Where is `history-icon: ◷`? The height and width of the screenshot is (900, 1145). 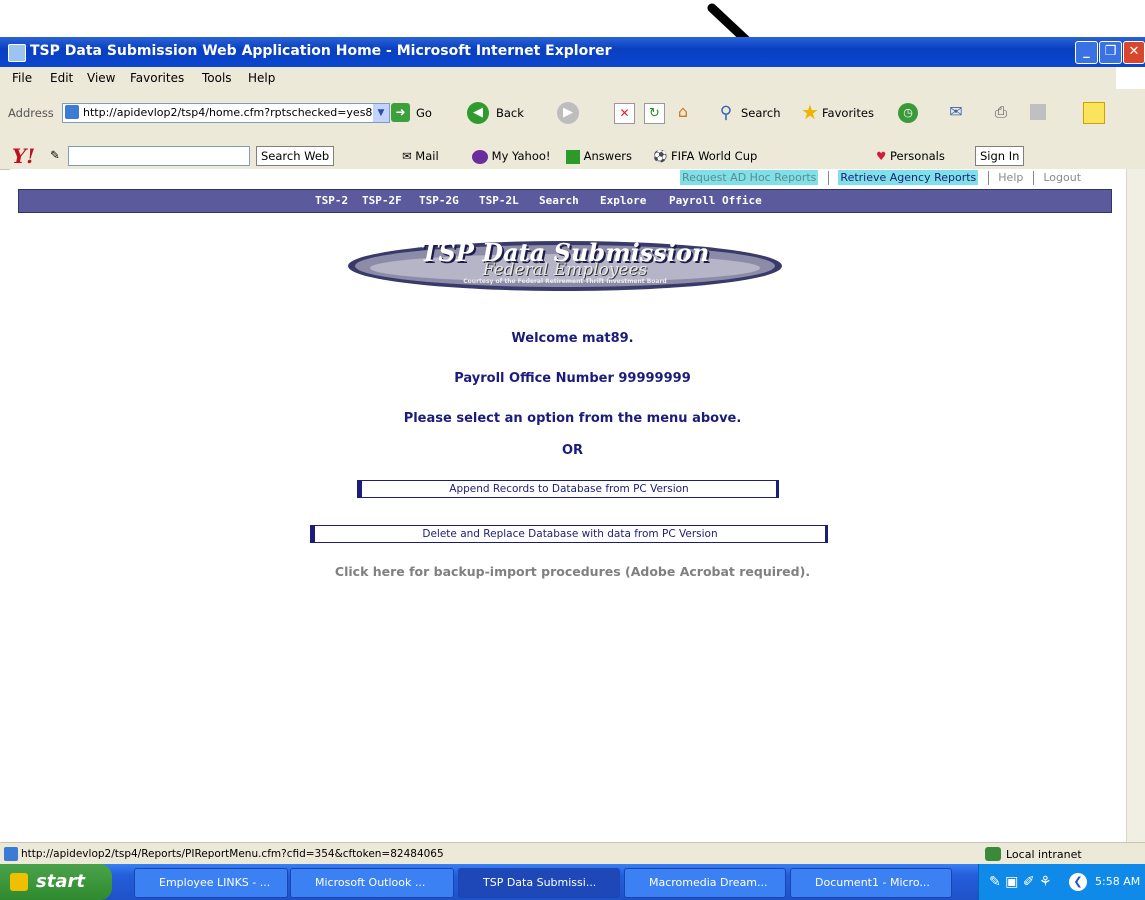
history-icon: ◷ is located at coordinates (908, 113).